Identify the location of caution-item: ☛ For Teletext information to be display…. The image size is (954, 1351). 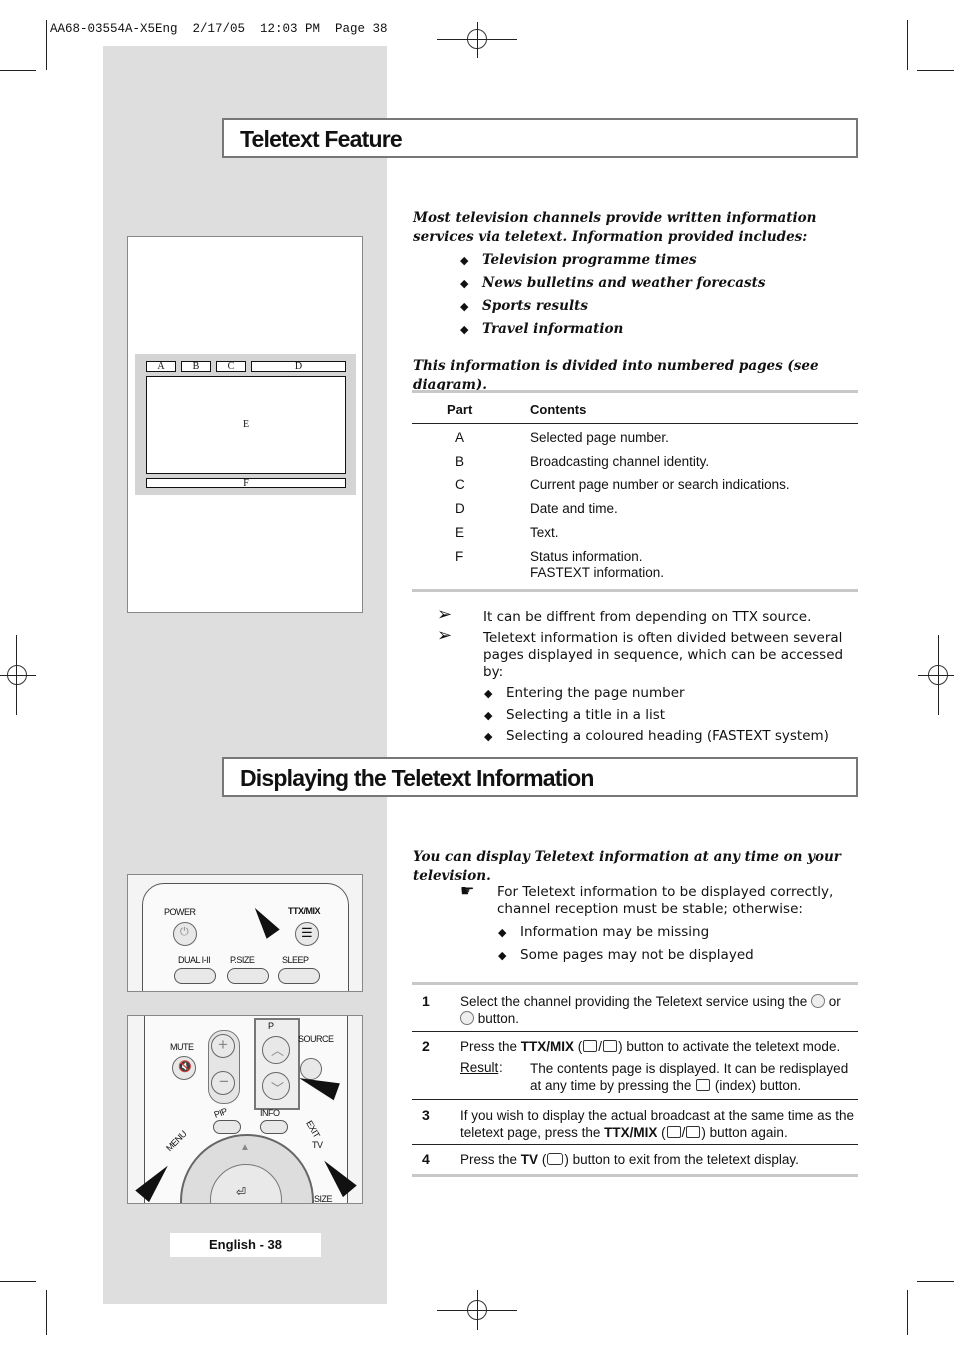
(647, 899).